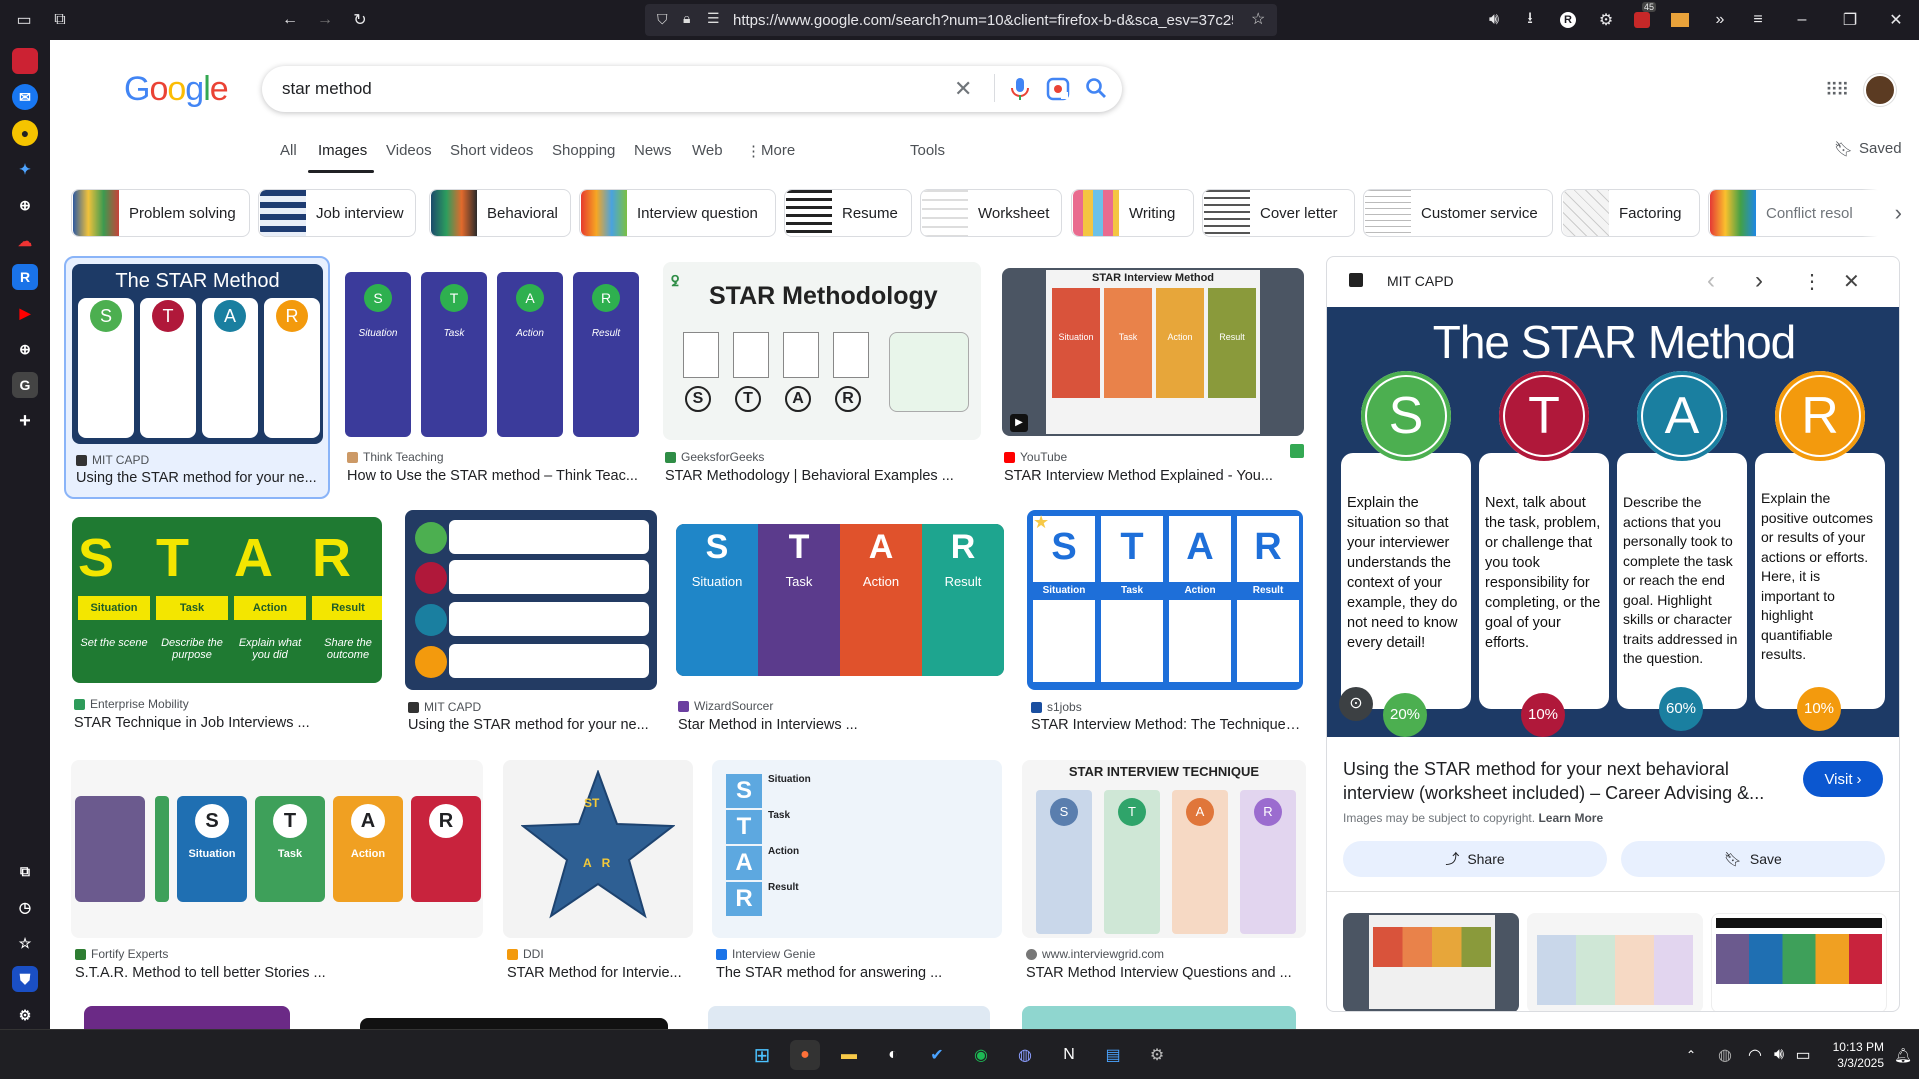  Describe the element at coordinates (25, 97) in the screenshot. I see `messenger-icon: ✉` at that location.